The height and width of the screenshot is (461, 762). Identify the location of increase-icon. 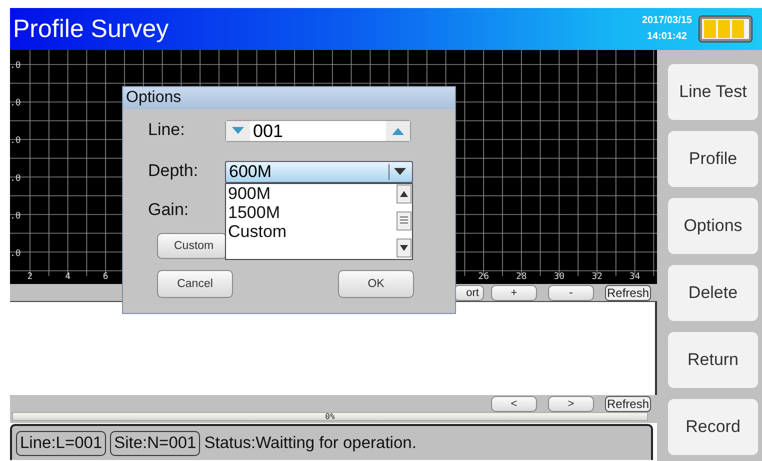
(398, 131).